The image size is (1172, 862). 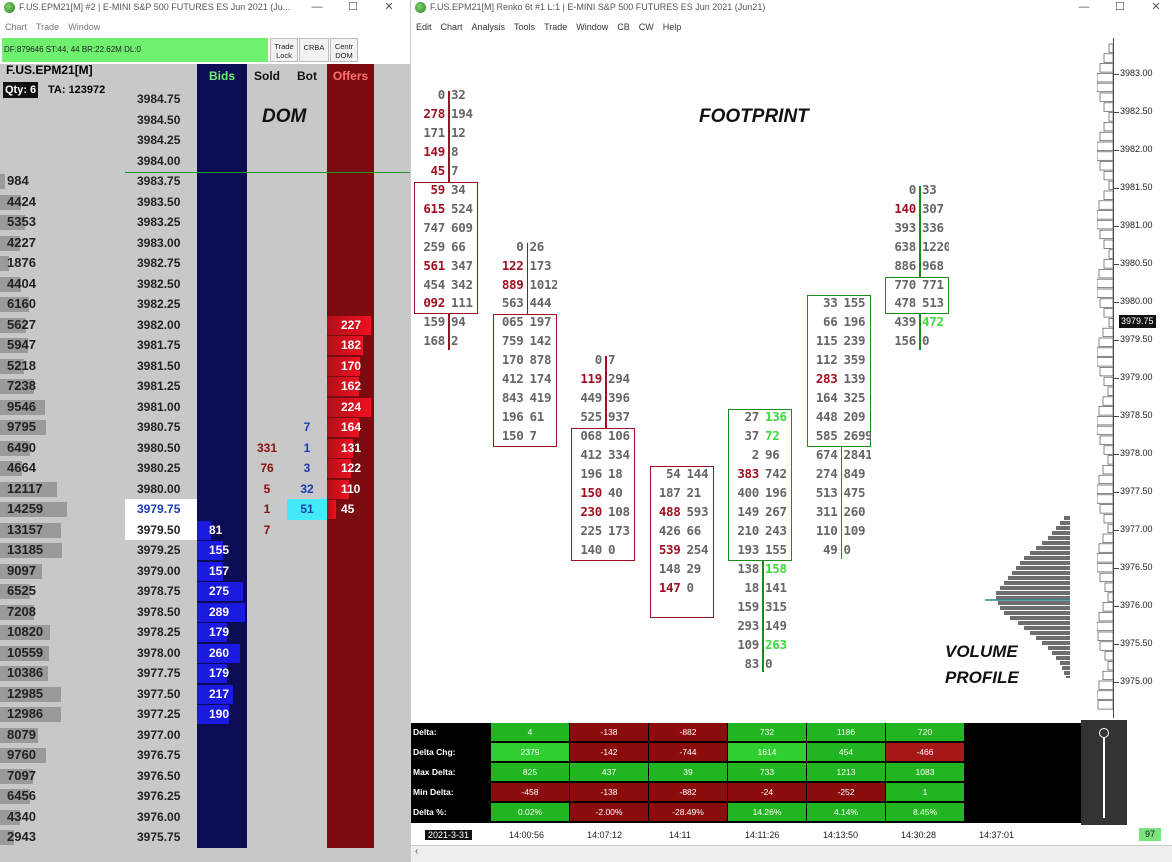 What do you see at coordinates (161, 612) in the screenshot?
I see `row-price: 3978.50` at bounding box center [161, 612].